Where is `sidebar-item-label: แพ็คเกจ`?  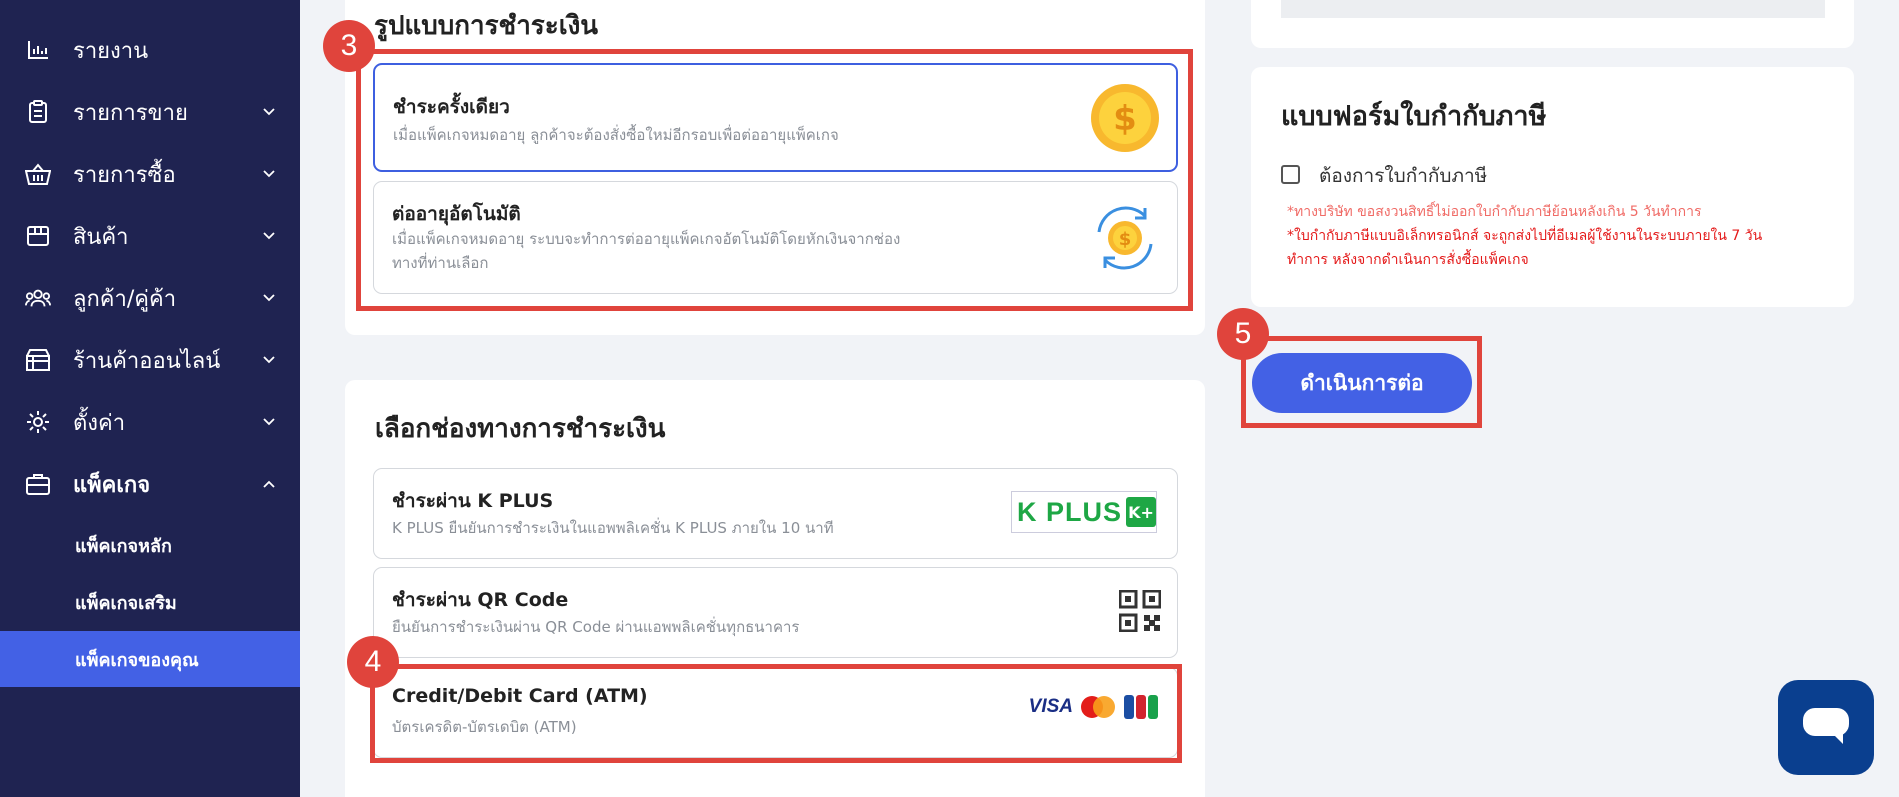
sidebar-item-label: แพ็คเกจ is located at coordinates (112, 485).